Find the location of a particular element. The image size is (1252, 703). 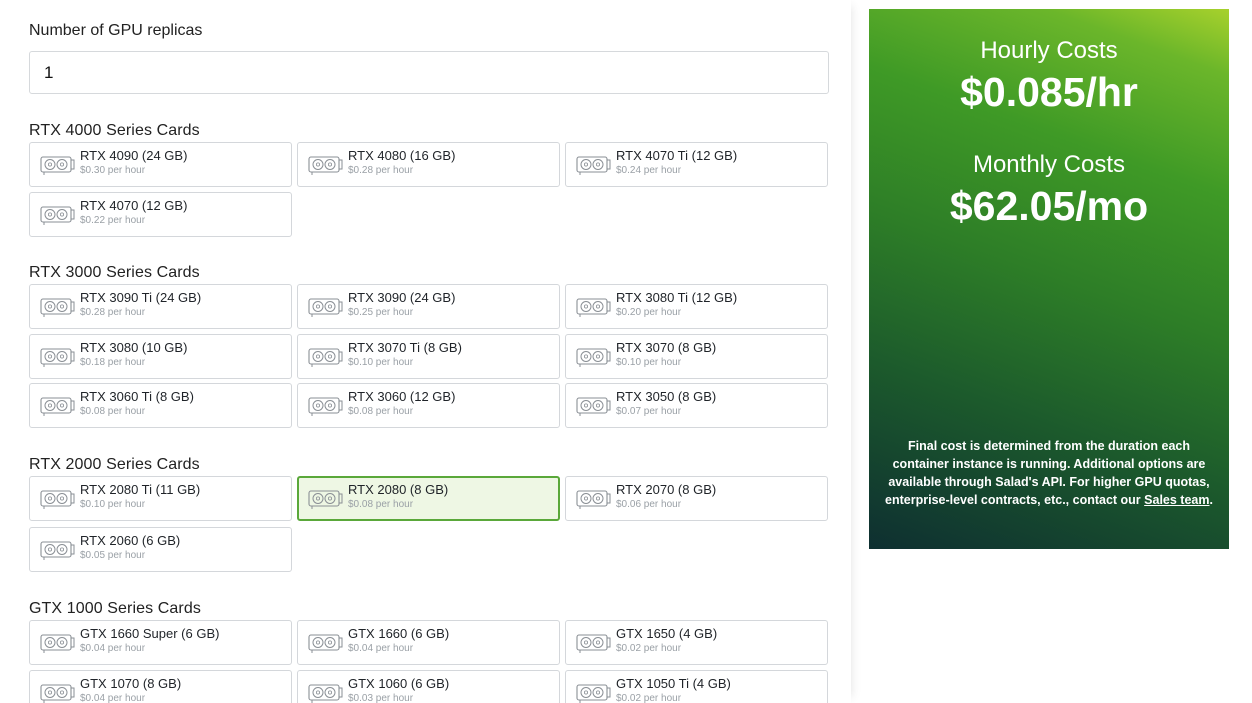

gpu-card: RTX 3080 Ti (12 GB) $0.20 per hour is located at coordinates (696, 306).